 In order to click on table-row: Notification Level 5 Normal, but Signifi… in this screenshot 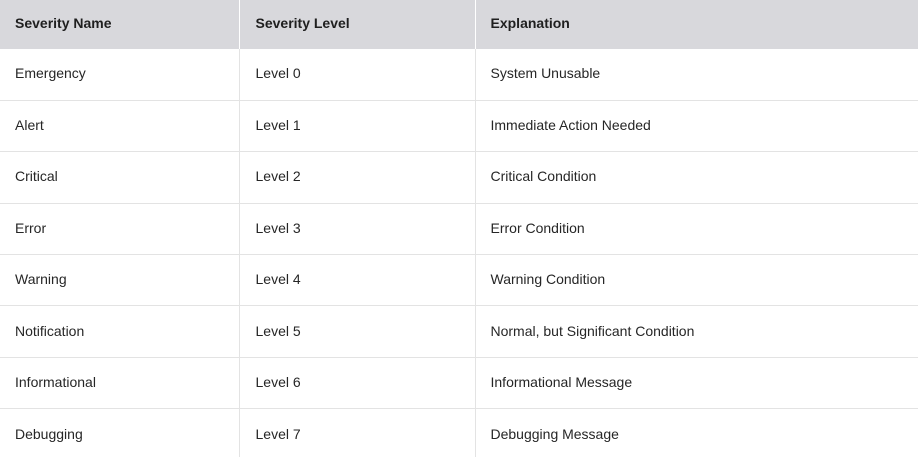, I will do `click(459, 331)`.